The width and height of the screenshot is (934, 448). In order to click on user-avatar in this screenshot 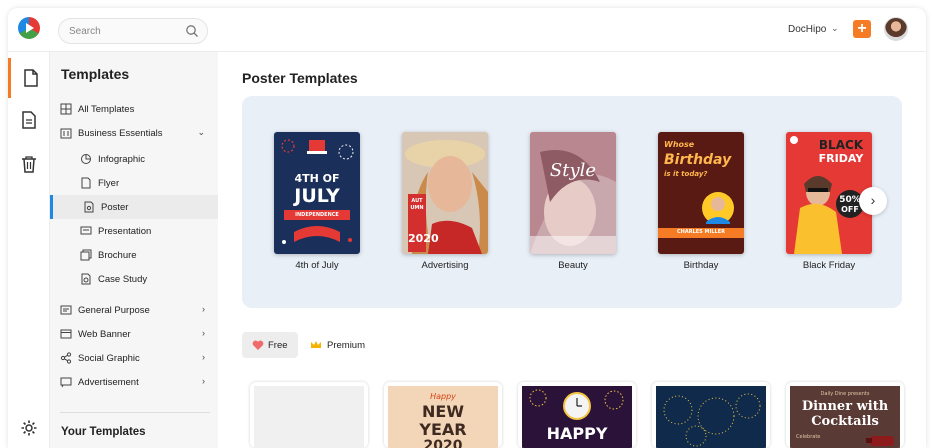, I will do `click(896, 29)`.